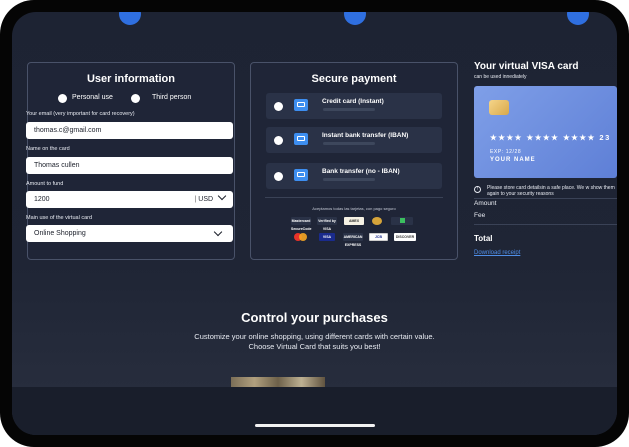 This screenshot has height=447, width=629. What do you see at coordinates (485, 203) in the screenshot?
I see `amount-row-label: Amount` at bounding box center [485, 203].